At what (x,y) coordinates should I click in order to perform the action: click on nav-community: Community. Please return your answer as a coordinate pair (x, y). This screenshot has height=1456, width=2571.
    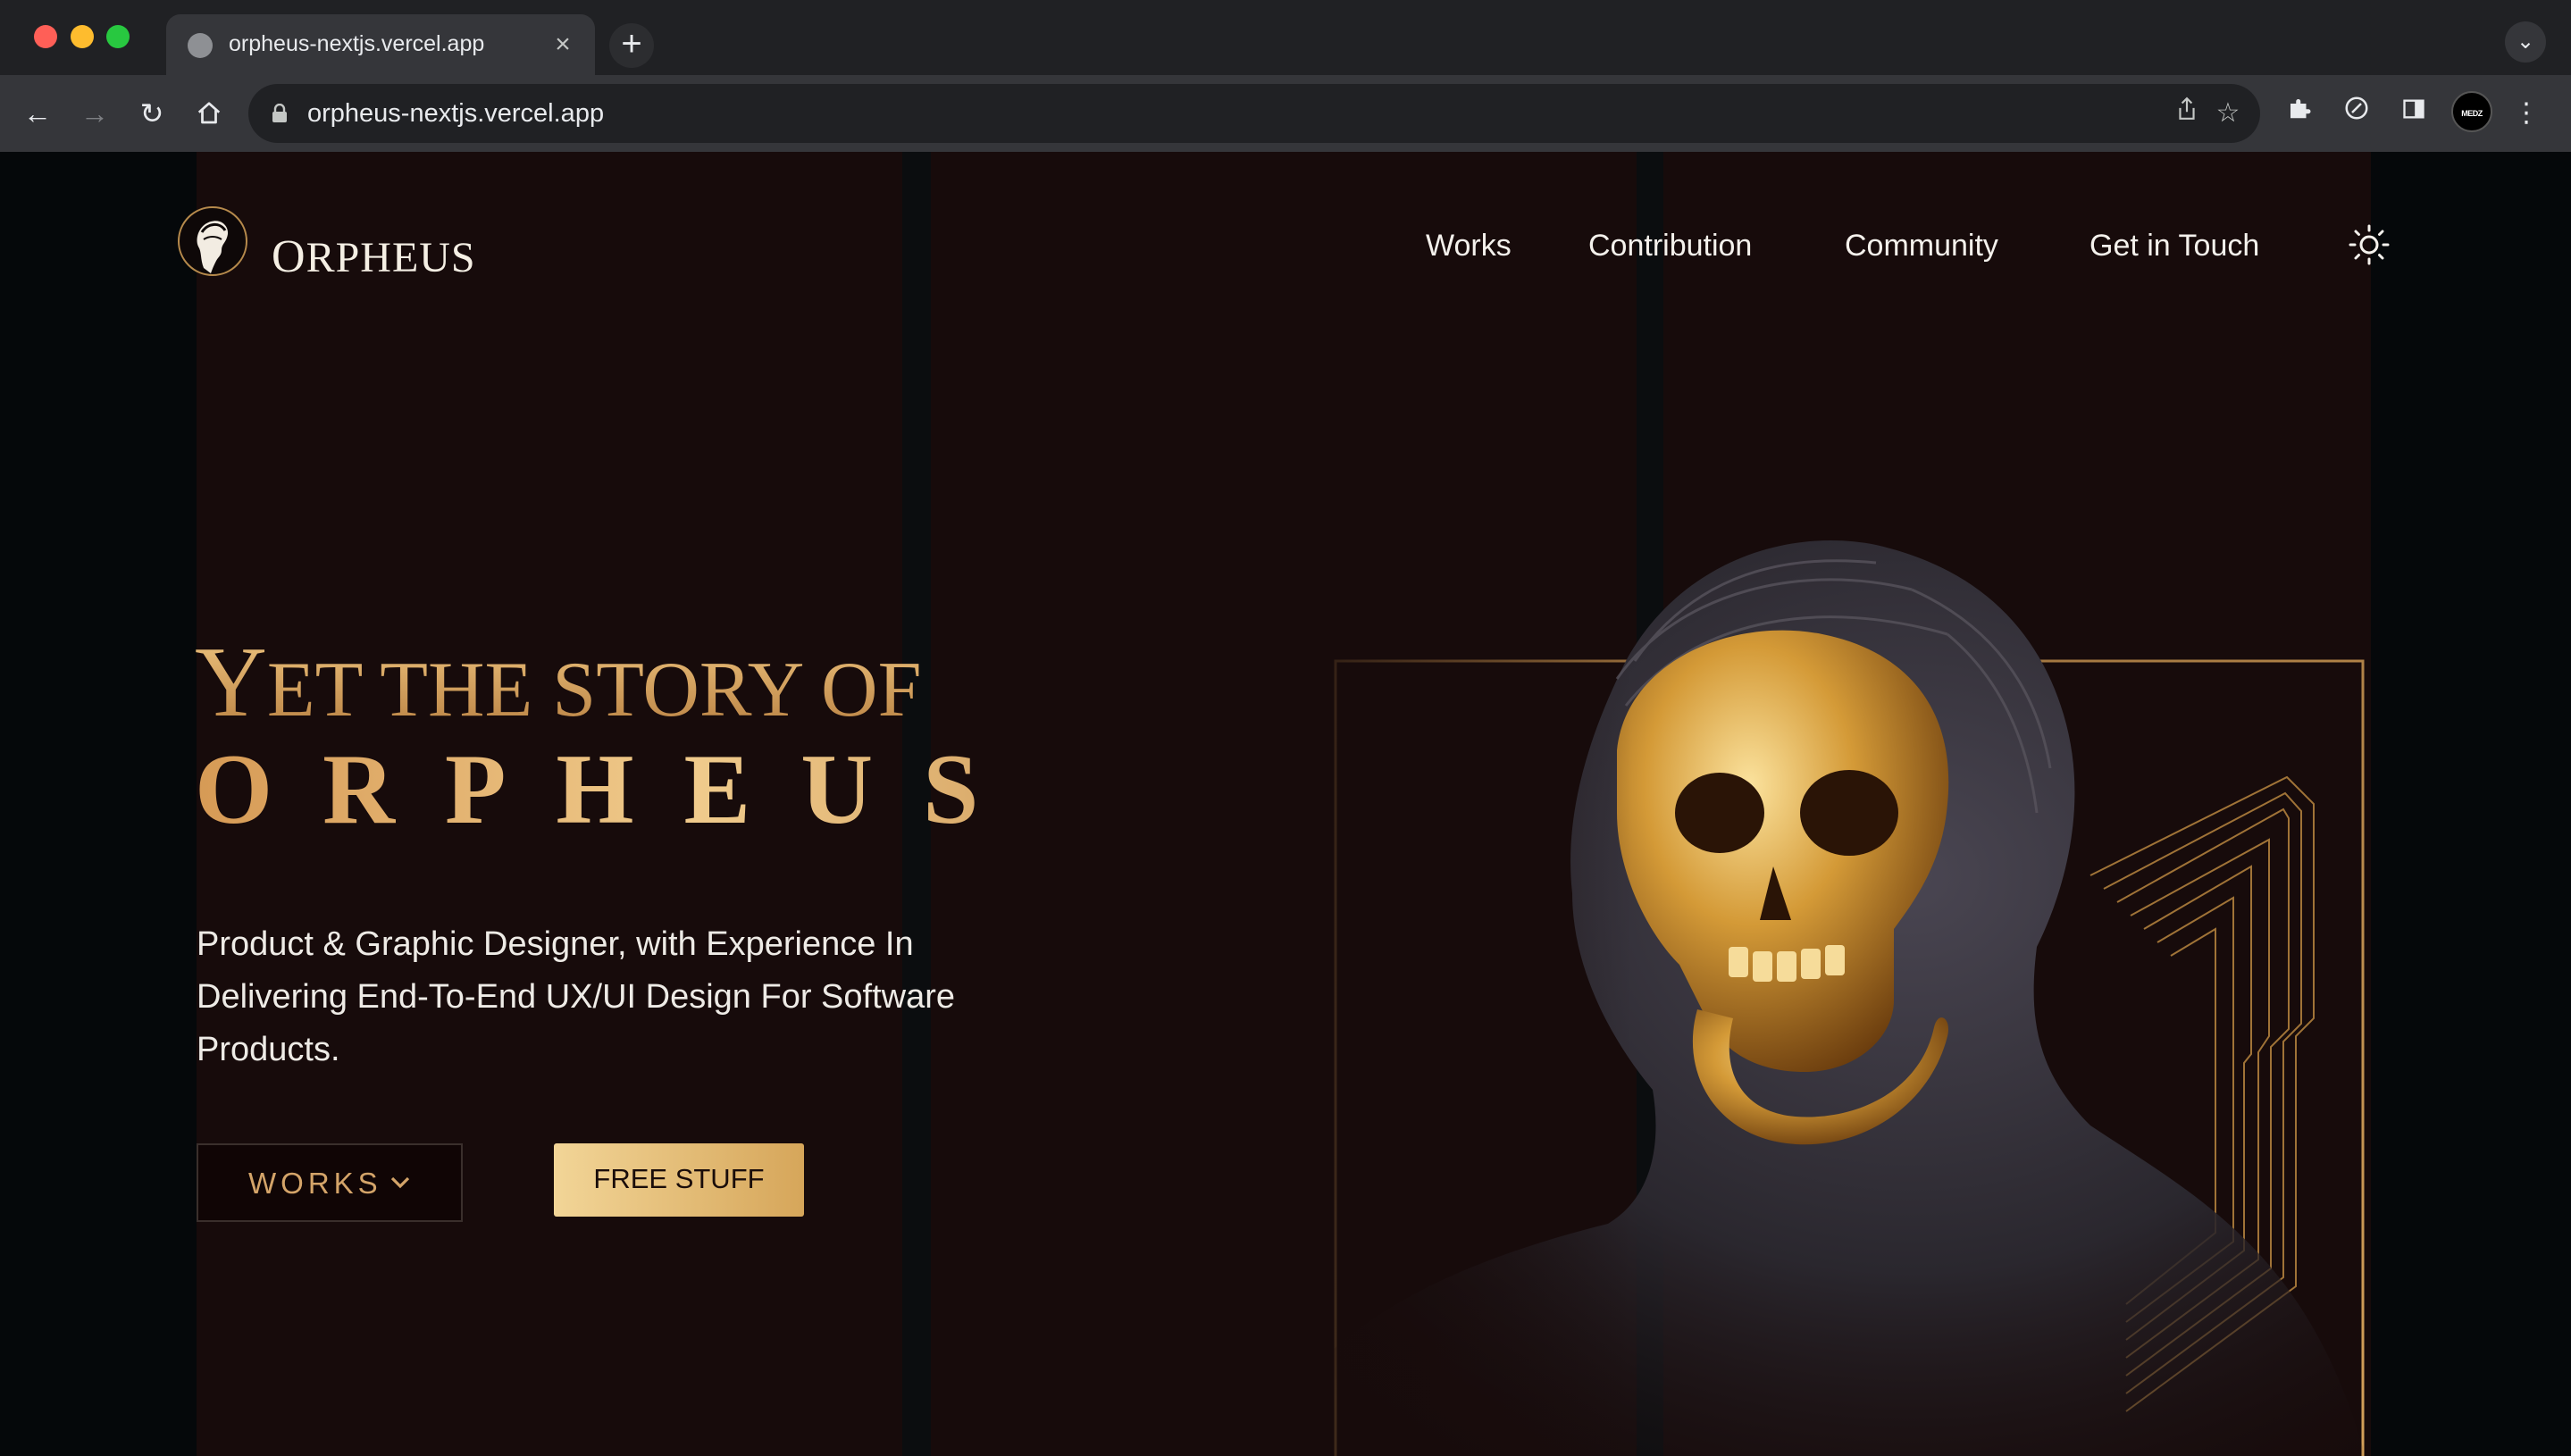
    Looking at the image, I should click on (1921, 246).